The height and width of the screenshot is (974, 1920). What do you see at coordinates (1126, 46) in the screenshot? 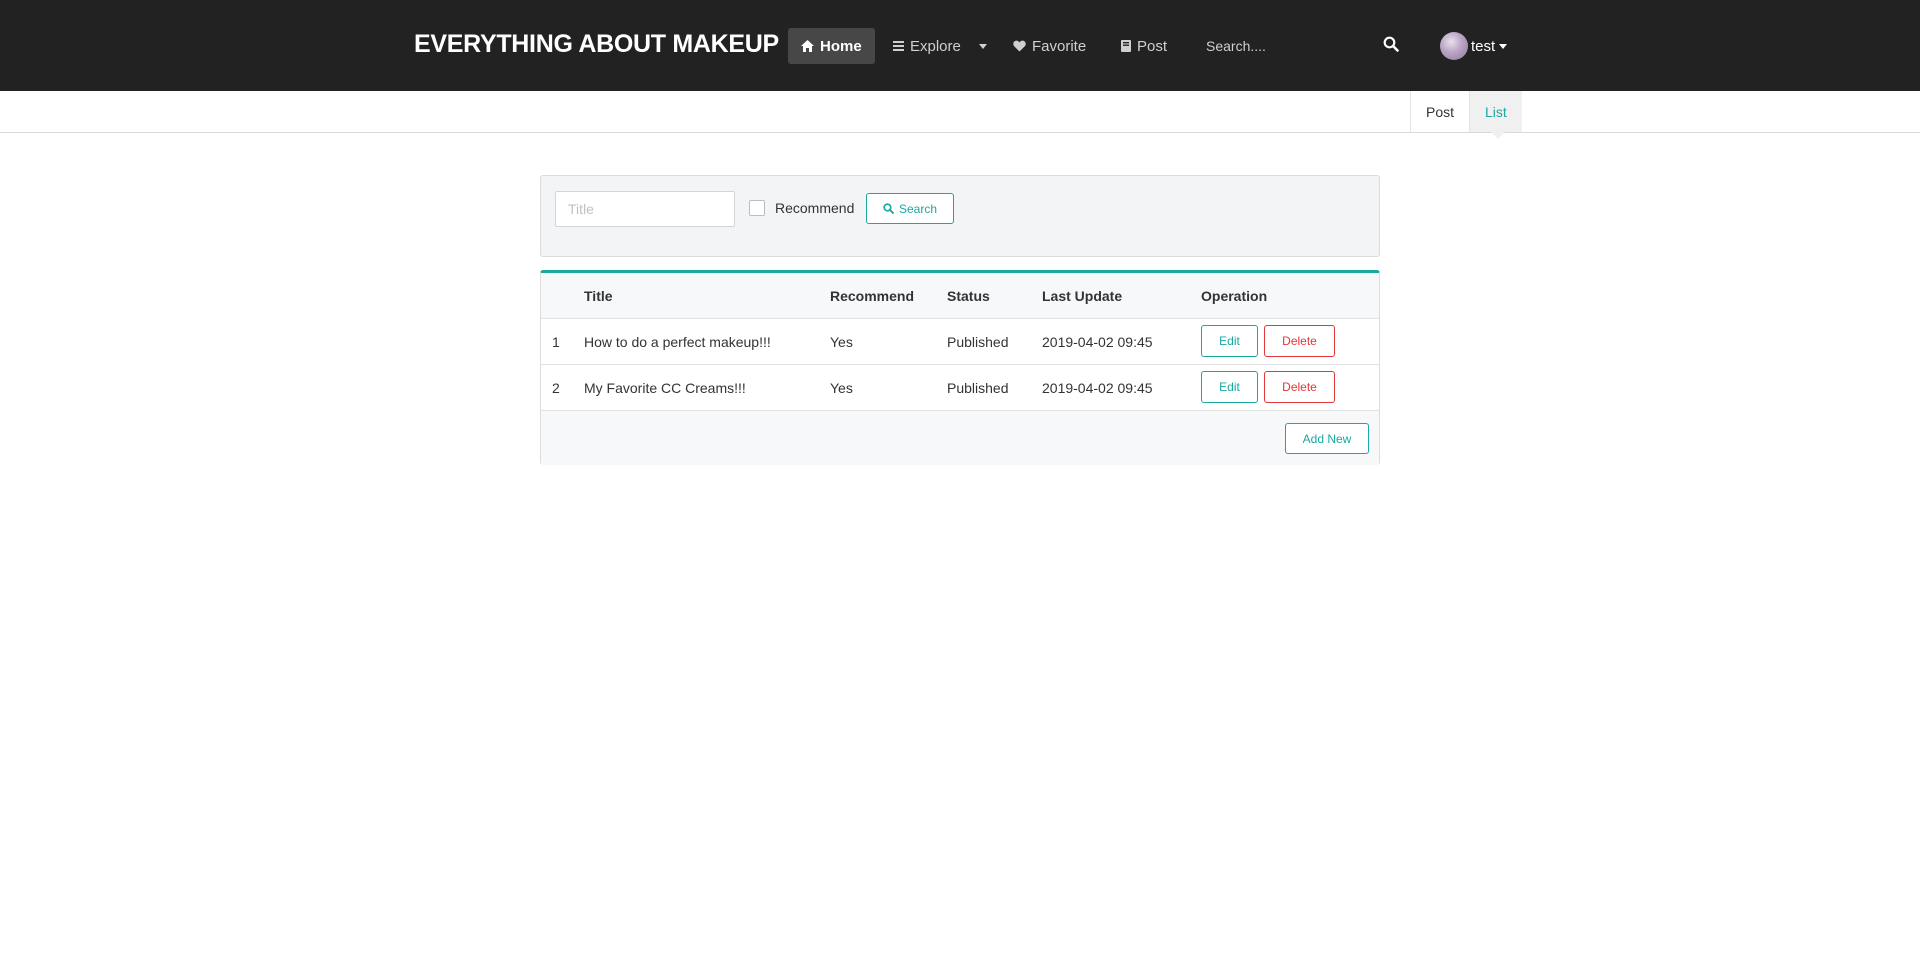
I see `book-icon` at bounding box center [1126, 46].